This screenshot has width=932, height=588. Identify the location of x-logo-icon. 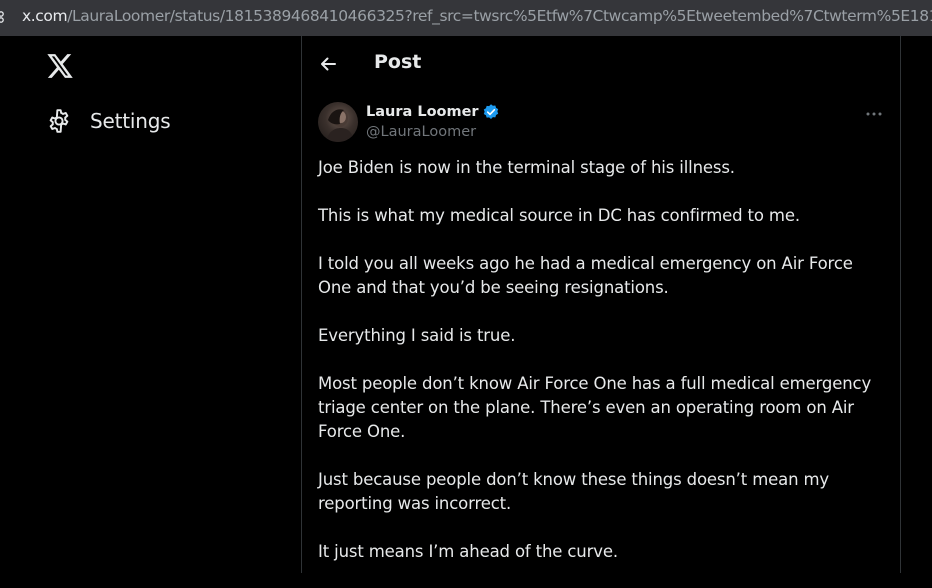
(60, 66).